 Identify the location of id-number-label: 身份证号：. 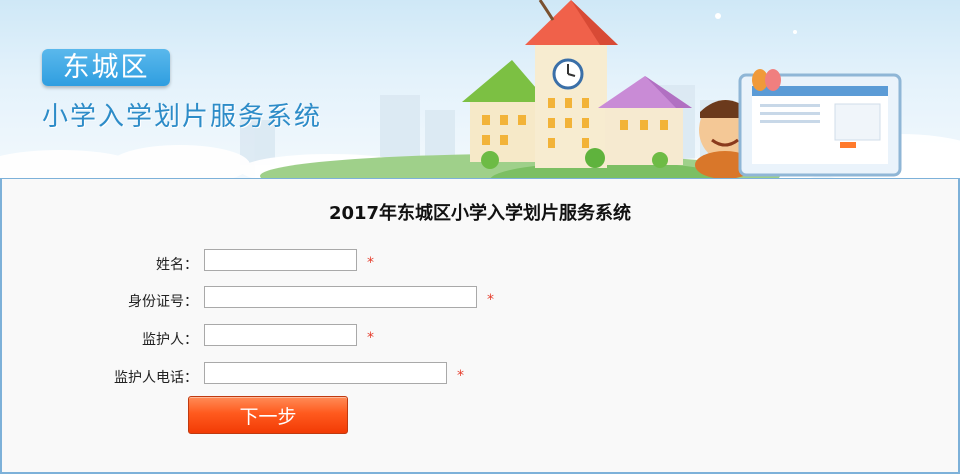
(163, 302).